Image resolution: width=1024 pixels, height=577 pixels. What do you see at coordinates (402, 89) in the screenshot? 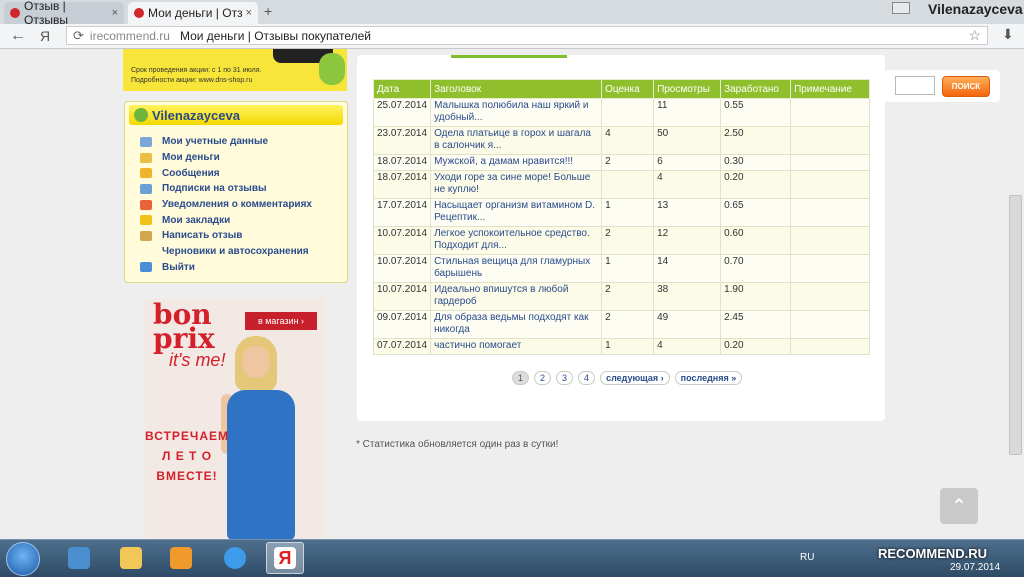
I see `col-date: Дата` at bounding box center [402, 89].